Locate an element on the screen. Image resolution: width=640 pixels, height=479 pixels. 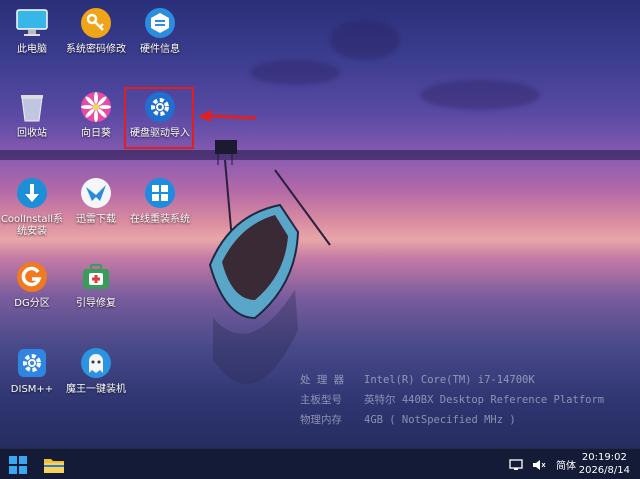
taskbar: 简体 20:19:02 2026/8/14 is located at coordinates (320, 463).